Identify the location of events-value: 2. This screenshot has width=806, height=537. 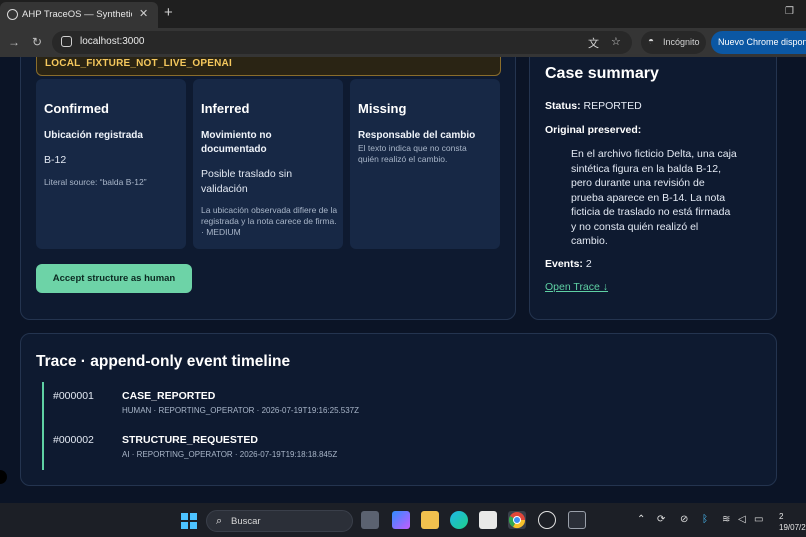
(588, 264).